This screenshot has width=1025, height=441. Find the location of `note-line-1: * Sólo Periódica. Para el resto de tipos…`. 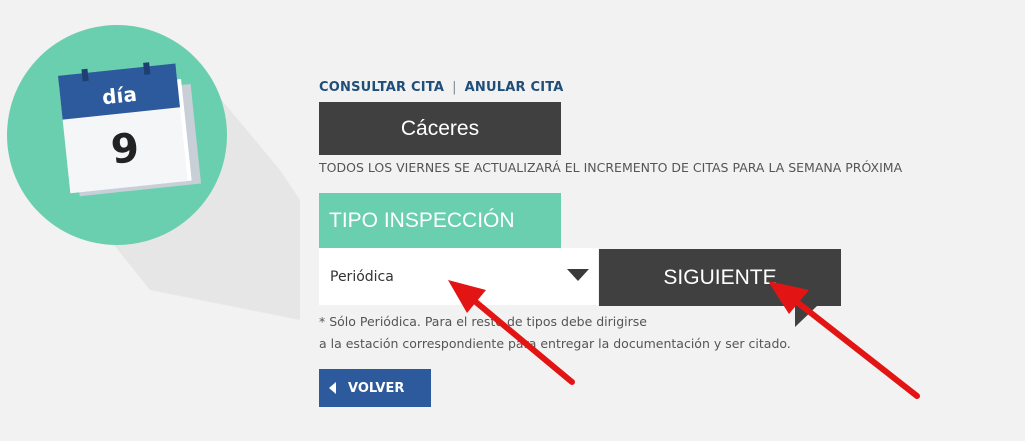

note-line-1: * Sólo Periódica. Para el resto de tipos… is located at coordinates (483, 321).